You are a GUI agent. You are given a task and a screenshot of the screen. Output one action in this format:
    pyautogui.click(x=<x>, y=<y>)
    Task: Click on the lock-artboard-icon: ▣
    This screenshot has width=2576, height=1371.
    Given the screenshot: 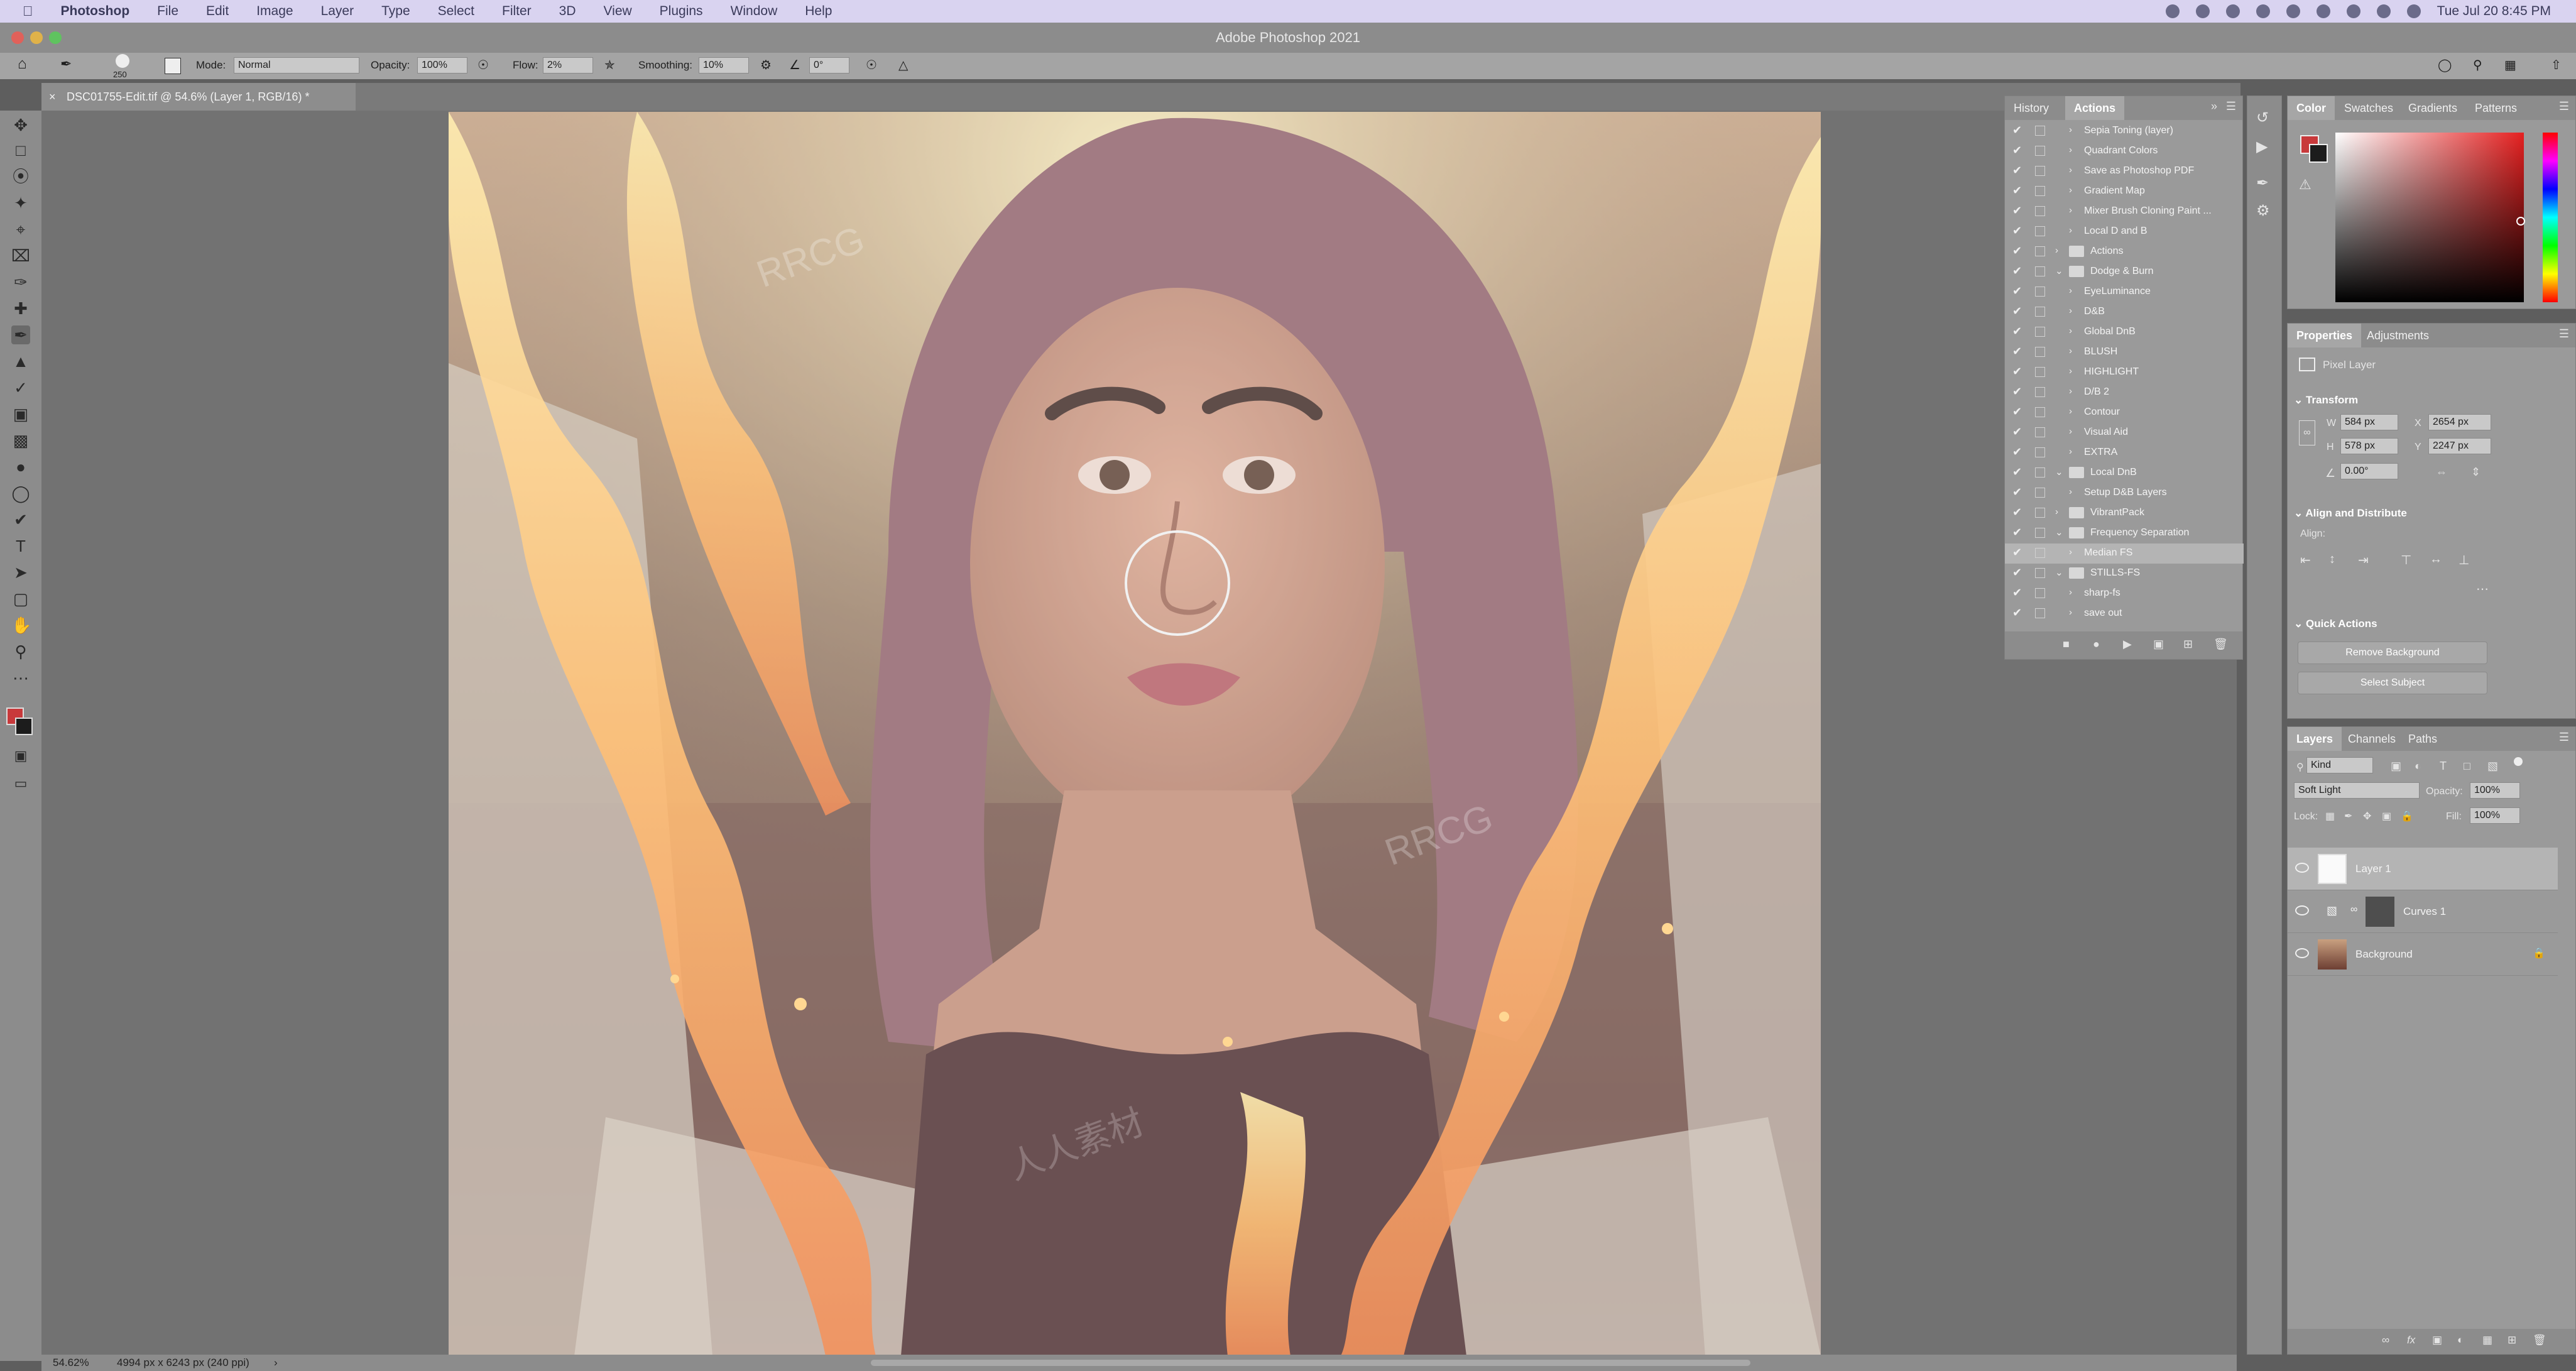 What is the action you would take?
    pyautogui.click(x=2386, y=816)
    